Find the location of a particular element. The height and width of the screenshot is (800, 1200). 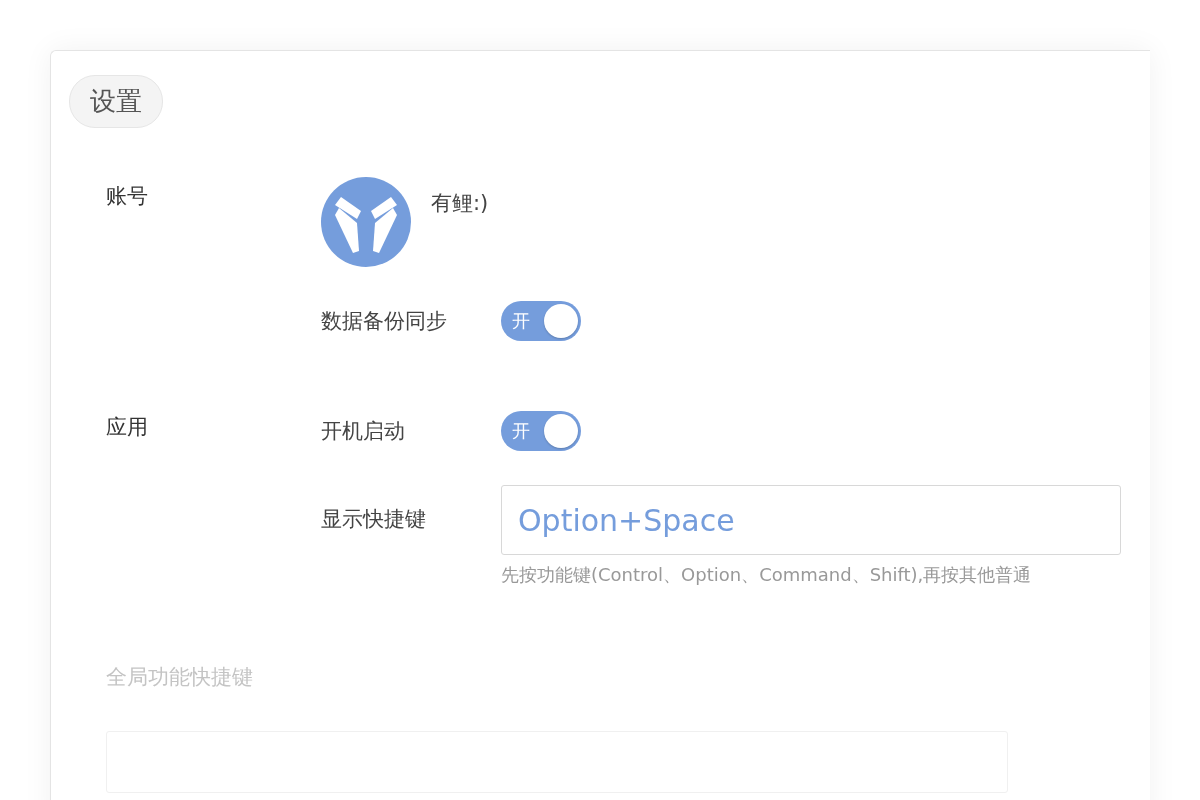

section-label: 账号 is located at coordinates (127, 196).